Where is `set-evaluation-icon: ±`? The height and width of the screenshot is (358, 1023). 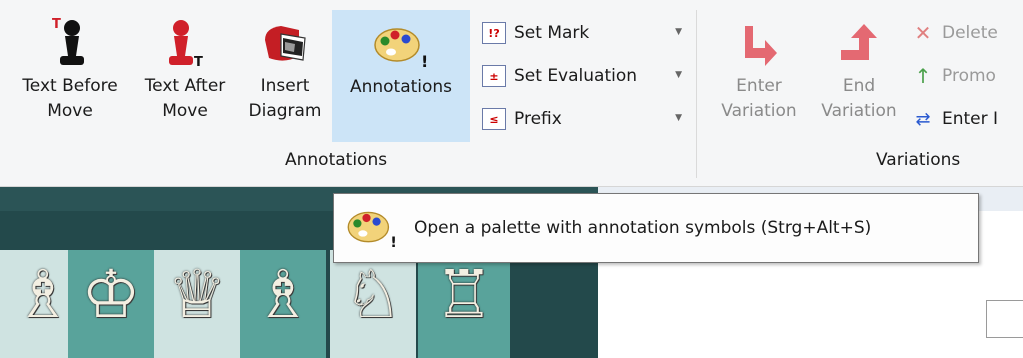
set-evaluation-icon: ± is located at coordinates (494, 76).